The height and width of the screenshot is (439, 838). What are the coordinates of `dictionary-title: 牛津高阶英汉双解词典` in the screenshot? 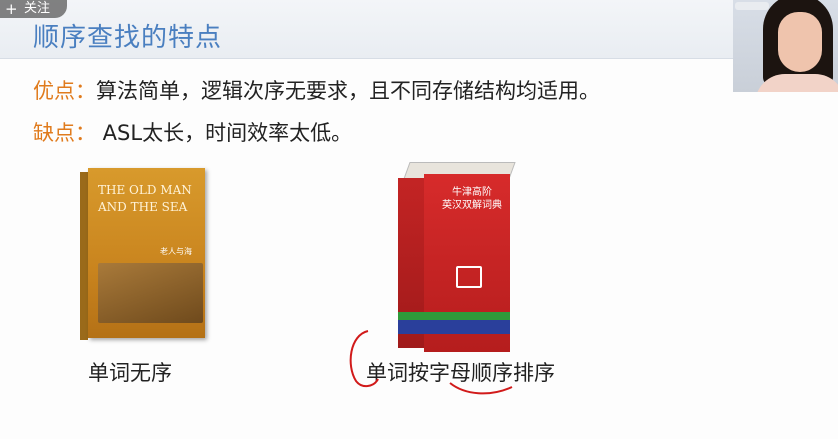 It's located at (472, 199).